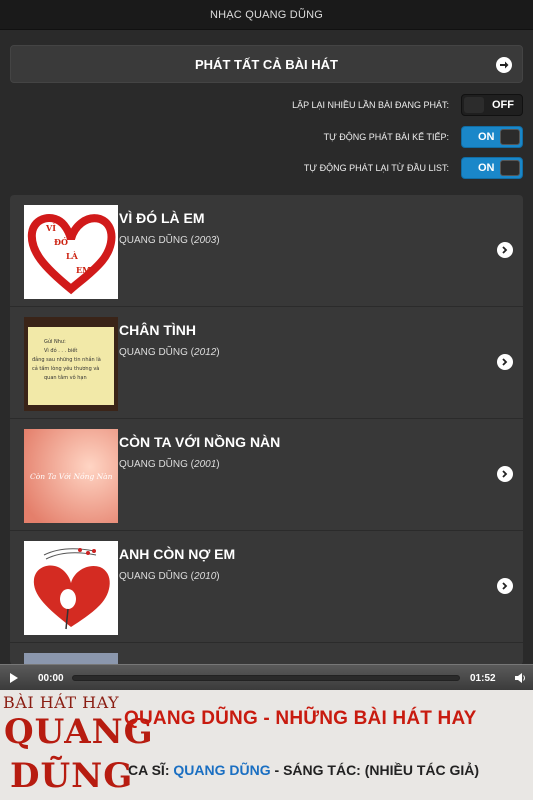 The width and height of the screenshot is (533, 800). I want to click on autoplay-next-label: TỰ ĐỘNG PHÁT BÀI KẾ TIẾP:, so click(386, 137).